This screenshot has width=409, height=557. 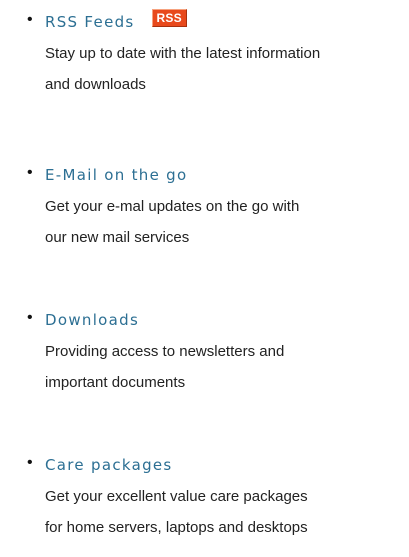 What do you see at coordinates (169, 18) in the screenshot?
I see `rss-icon: RSS` at bounding box center [169, 18].